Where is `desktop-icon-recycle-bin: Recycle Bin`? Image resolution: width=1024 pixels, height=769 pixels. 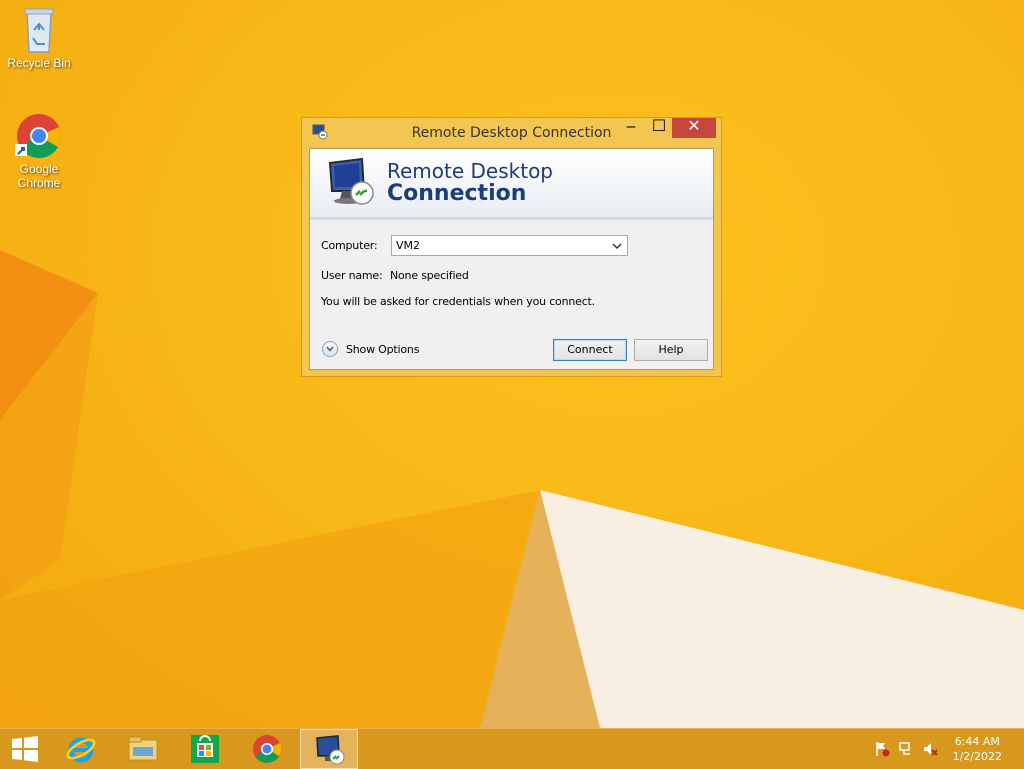 desktop-icon-recycle-bin: Recycle Bin is located at coordinates (39, 38).